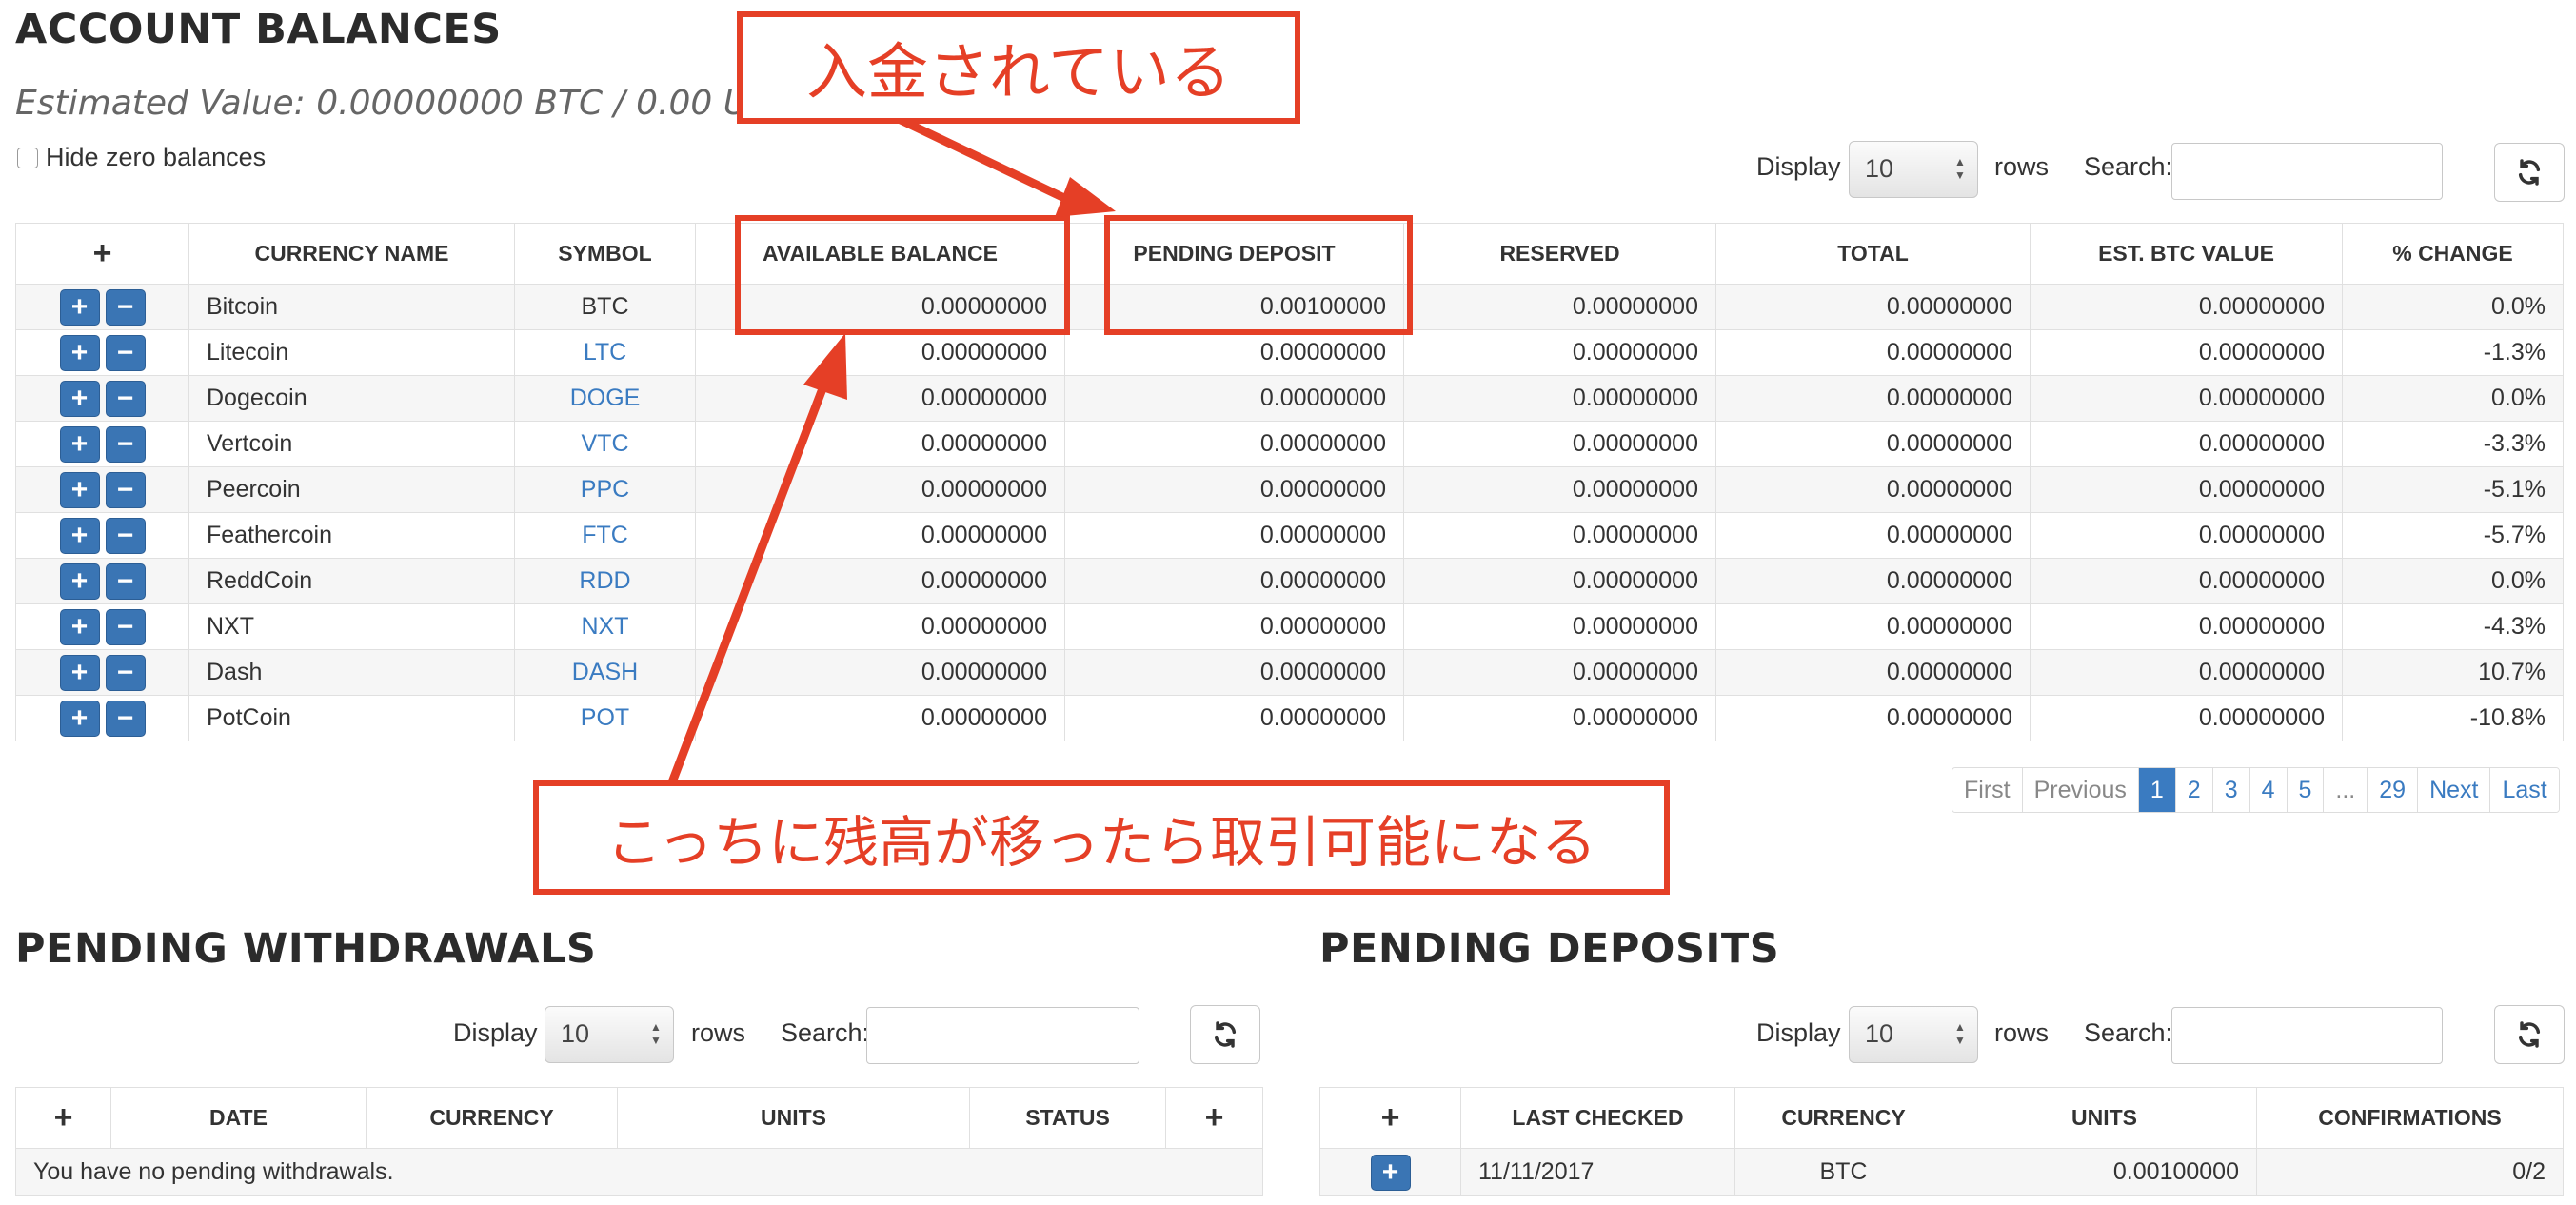  I want to click on change-cell: -5.7%, so click(2453, 535).